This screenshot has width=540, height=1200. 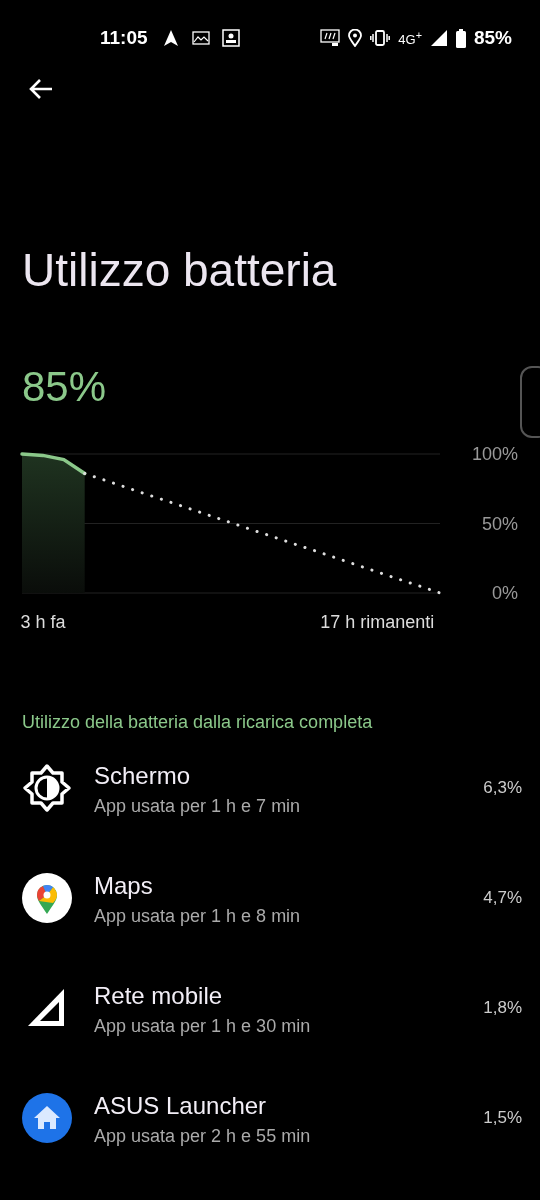 I want to click on app-usage-item: ASUS Launcher App usata per 2 h e 55 min 1,5%, so click(x=270, y=1118).